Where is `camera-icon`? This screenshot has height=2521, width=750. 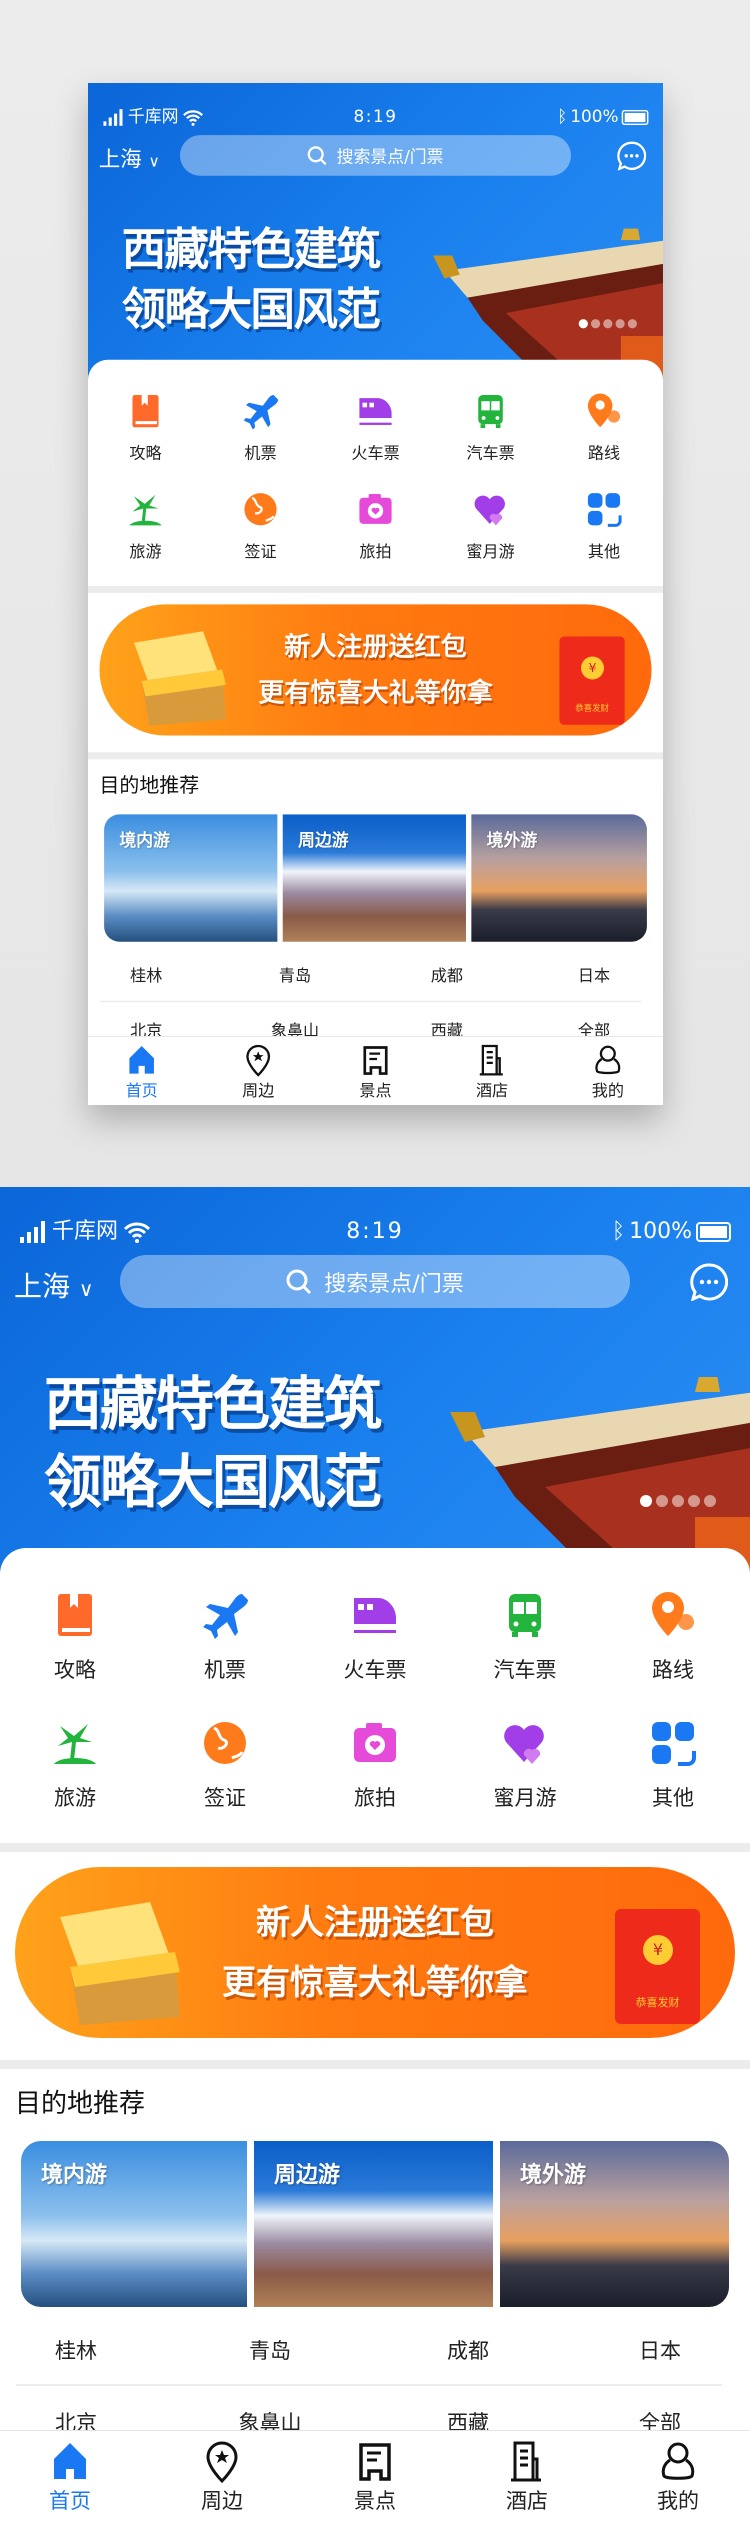 camera-icon is located at coordinates (375, 1742).